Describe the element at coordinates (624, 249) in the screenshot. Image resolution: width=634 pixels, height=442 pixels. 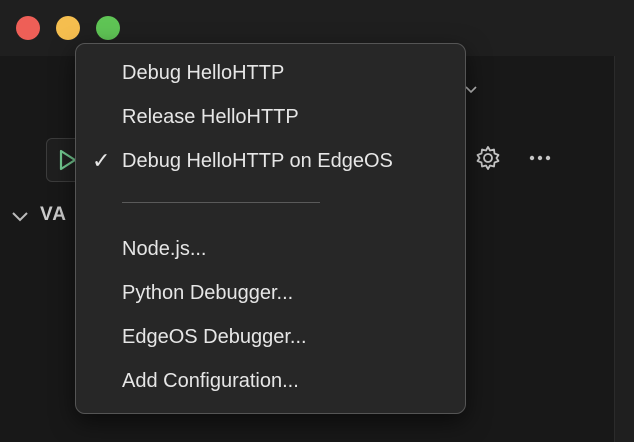
I see `editor-edge` at that location.